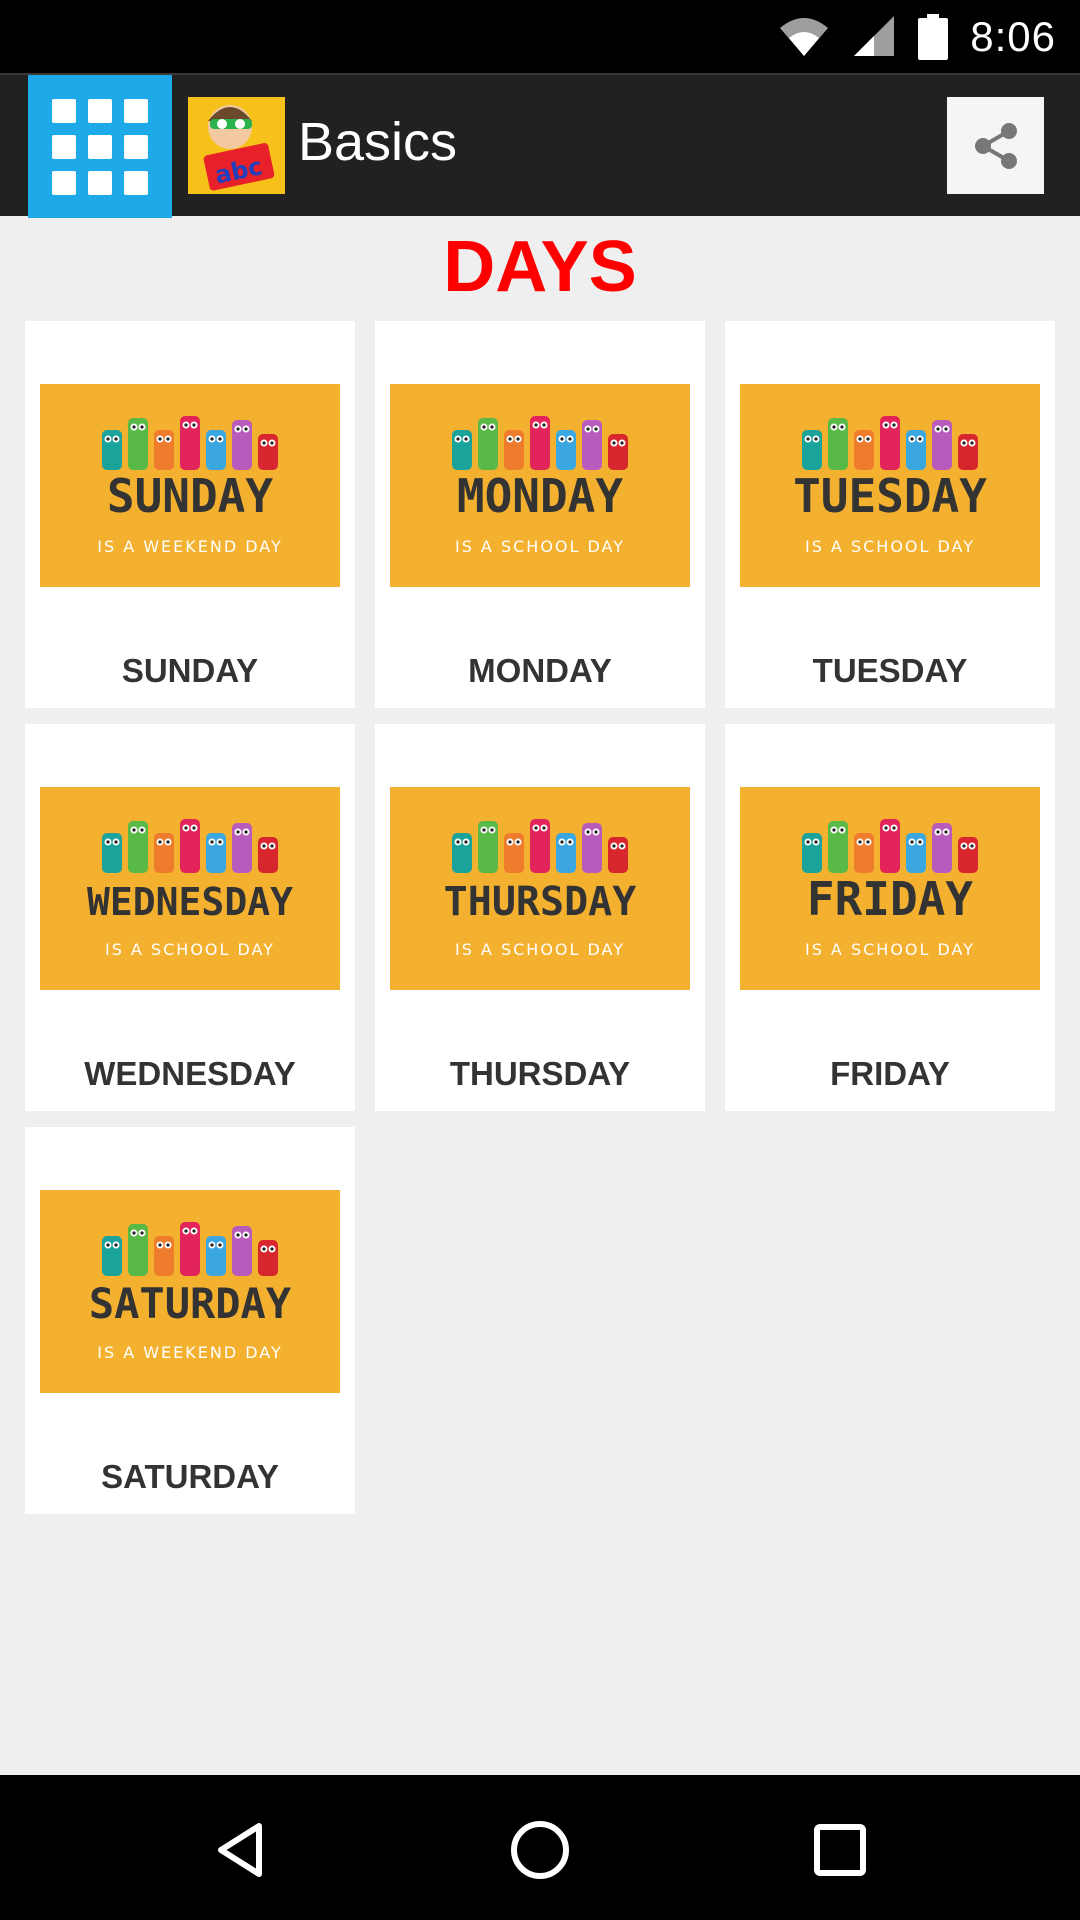 The height and width of the screenshot is (1920, 1080). What do you see at coordinates (190, 496) in the screenshot?
I see `svg-text: SUNDAY` at bounding box center [190, 496].